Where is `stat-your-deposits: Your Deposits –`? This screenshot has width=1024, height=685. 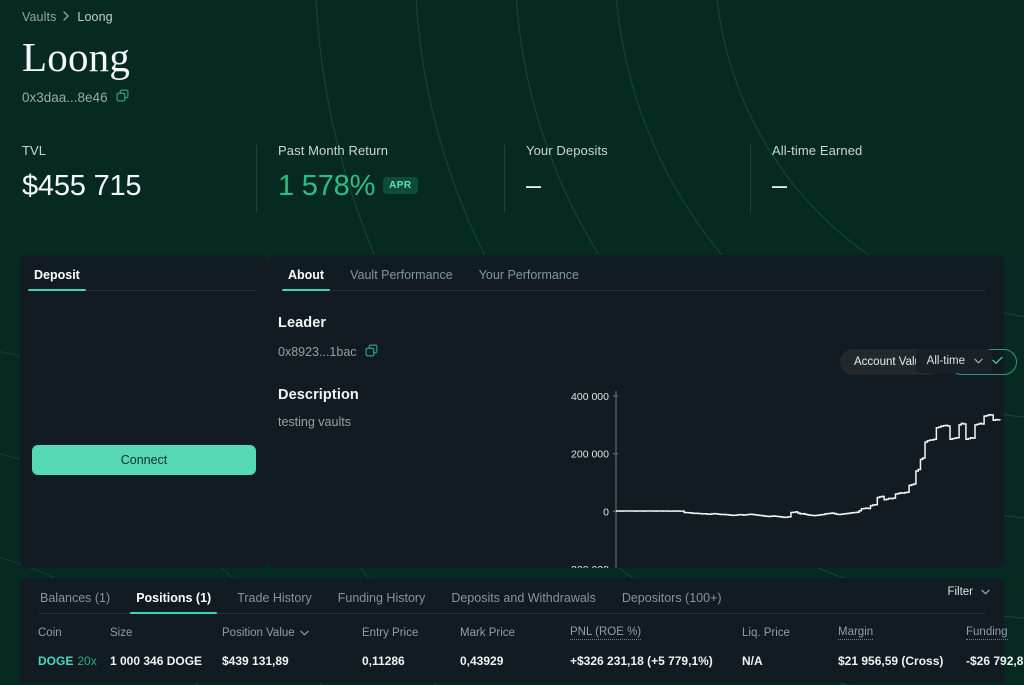 stat-your-deposits: Your Deposits – is located at coordinates (627, 179).